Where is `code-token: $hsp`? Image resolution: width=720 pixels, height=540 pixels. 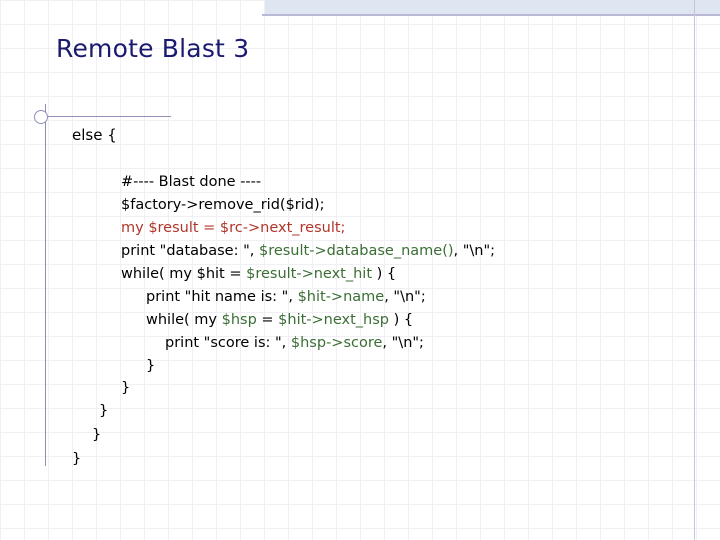 code-token: $hsp is located at coordinates (239, 320).